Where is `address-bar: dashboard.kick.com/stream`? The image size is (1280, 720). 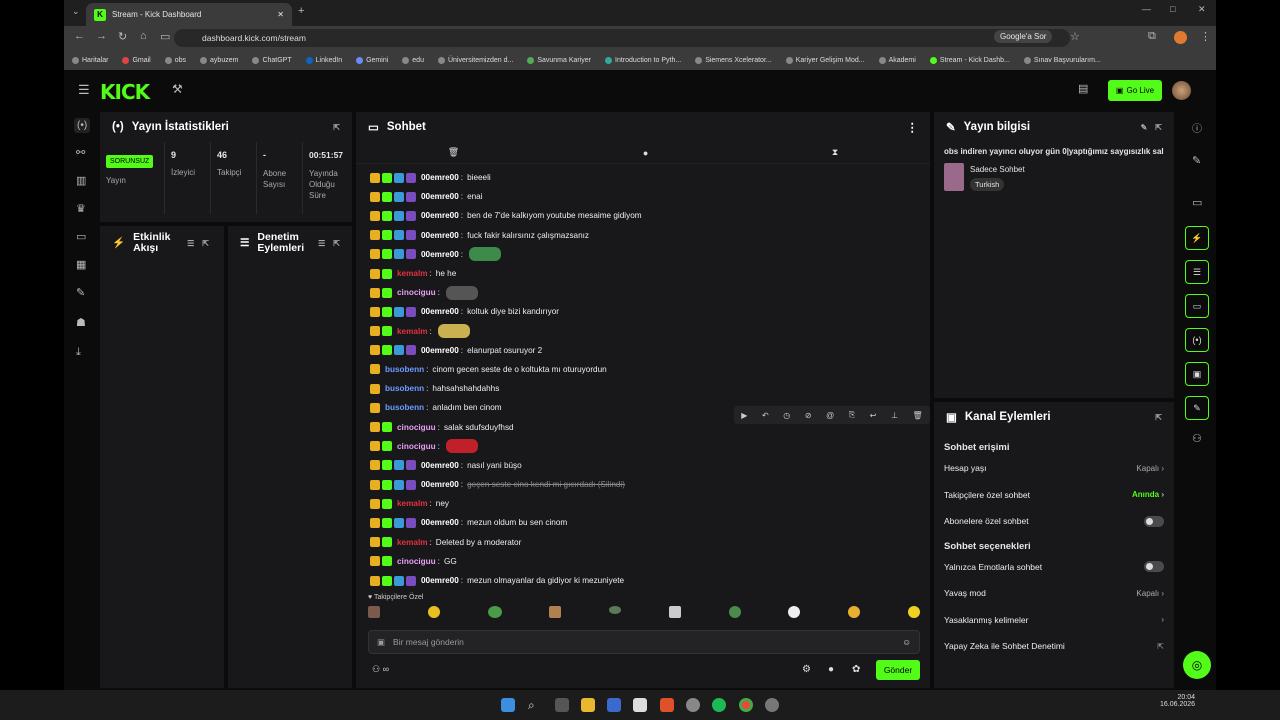
address-bar: dashboard.kick.com/stream is located at coordinates (622, 38).